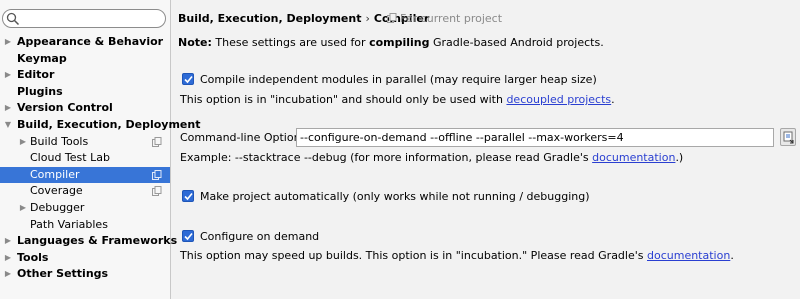  I want to click on expand-icon, so click(788, 137).